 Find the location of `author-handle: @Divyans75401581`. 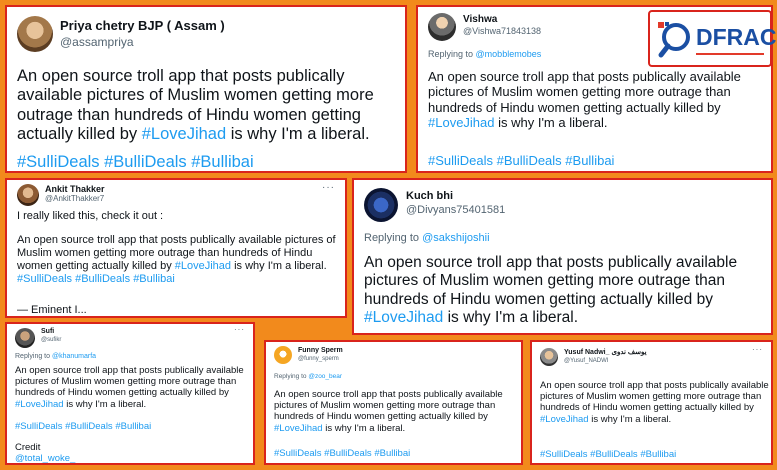

author-handle: @Divyans75401581 is located at coordinates (455, 210).